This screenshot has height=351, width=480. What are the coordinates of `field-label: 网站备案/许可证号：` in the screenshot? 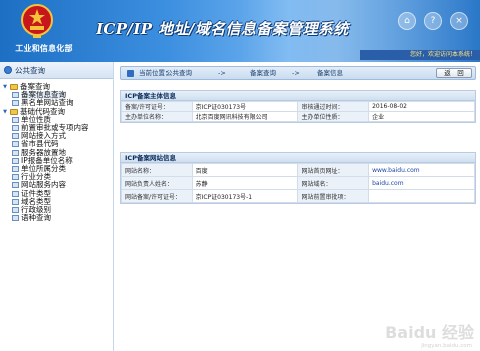 It's located at (157, 196).